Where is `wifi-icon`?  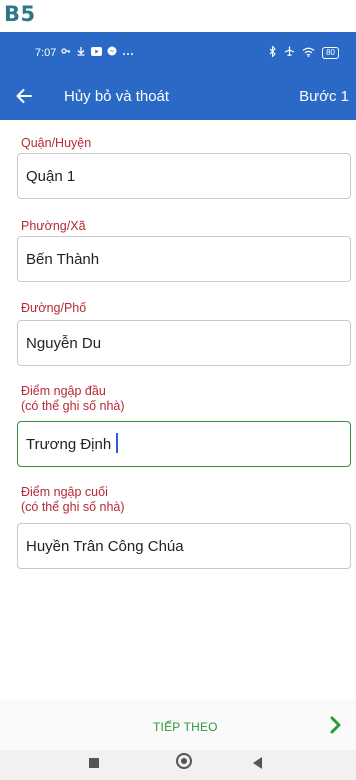 wifi-icon is located at coordinates (308, 53).